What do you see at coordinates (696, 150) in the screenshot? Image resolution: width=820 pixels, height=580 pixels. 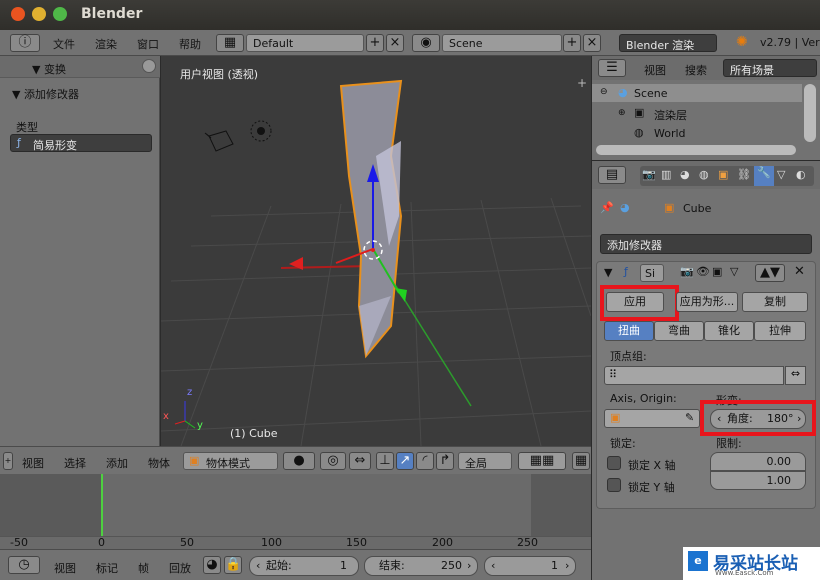 I see `outliner-hscrollbar` at bounding box center [696, 150].